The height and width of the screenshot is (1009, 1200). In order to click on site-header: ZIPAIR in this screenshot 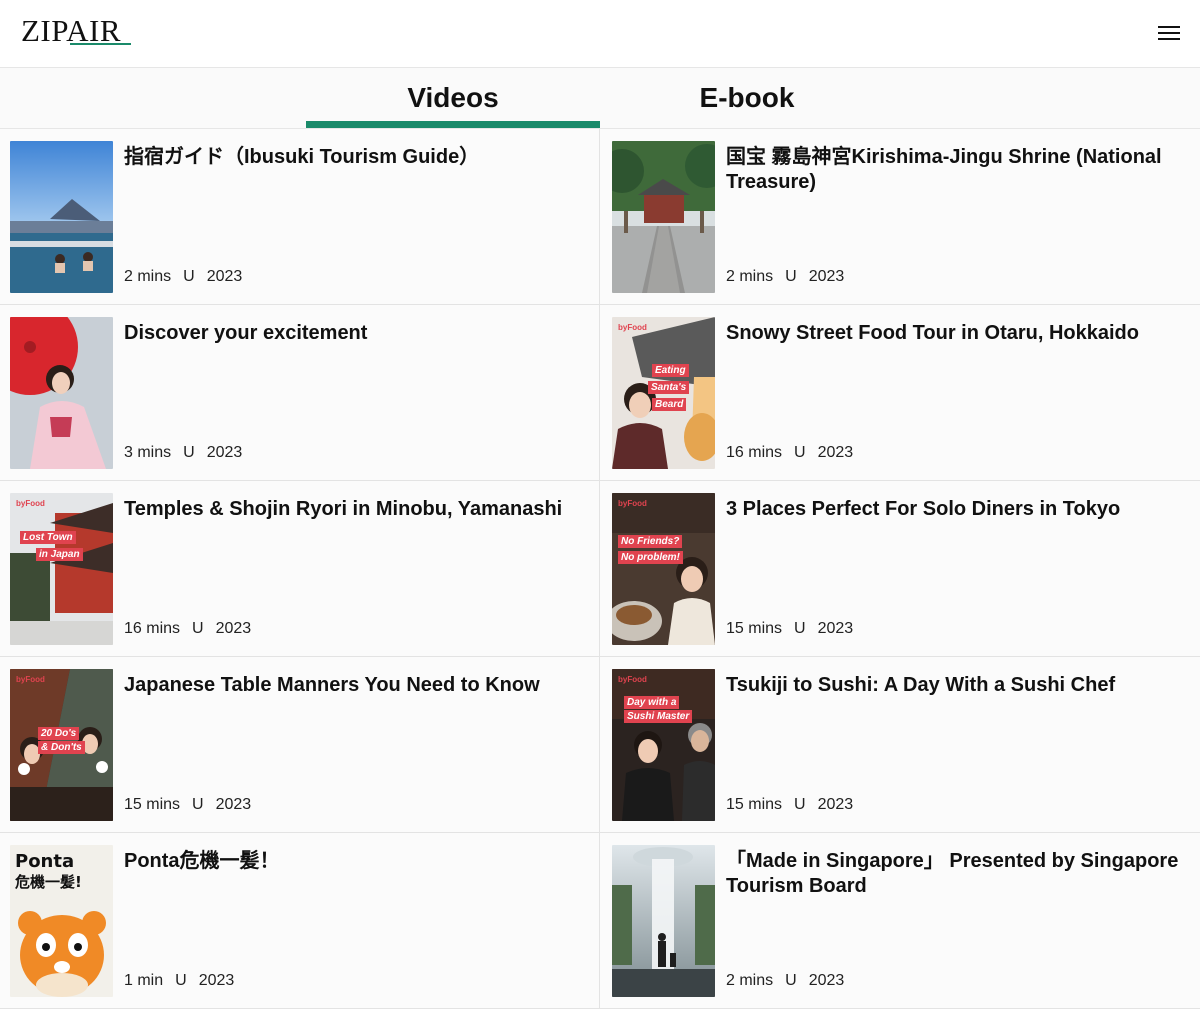, I will do `click(600, 34)`.